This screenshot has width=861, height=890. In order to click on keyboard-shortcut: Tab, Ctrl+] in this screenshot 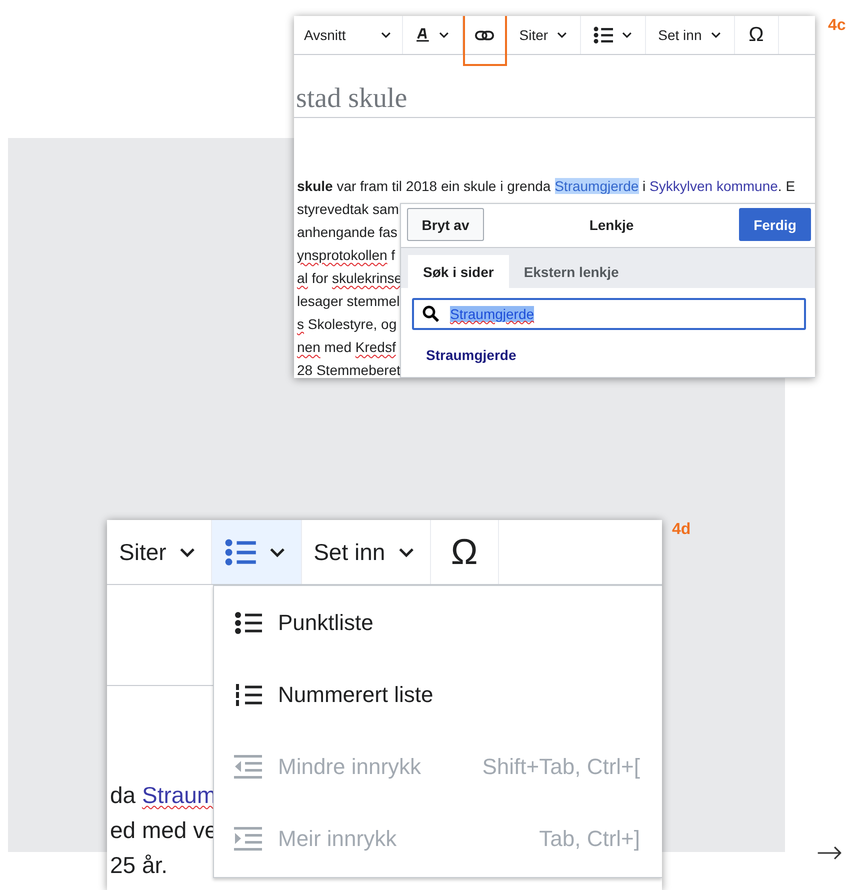, I will do `click(589, 839)`.